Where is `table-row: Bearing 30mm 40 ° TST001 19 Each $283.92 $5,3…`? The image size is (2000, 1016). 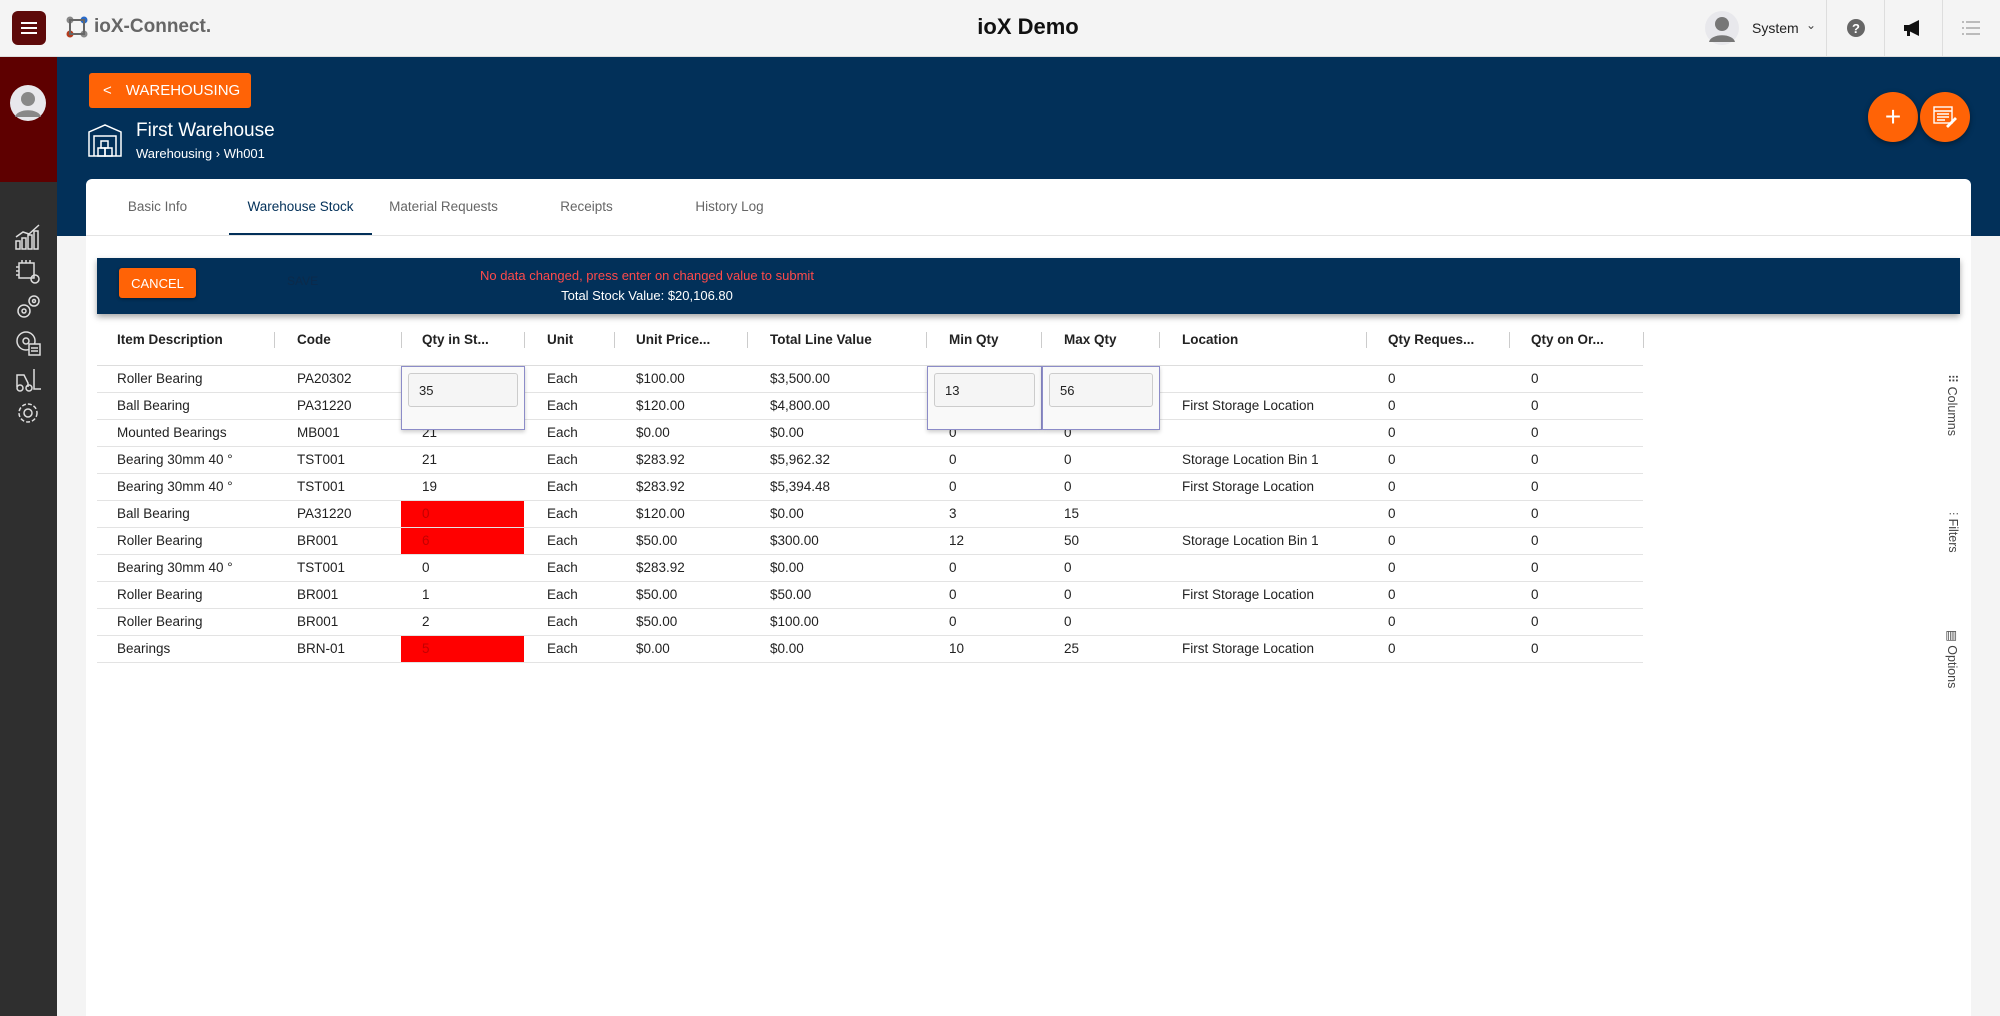 table-row: Bearing 30mm 40 ° TST001 19 Each $283.92 $5,3… is located at coordinates (870, 487).